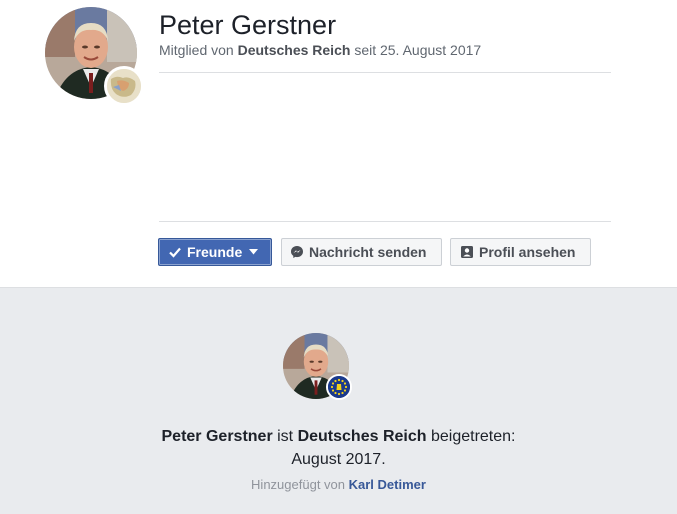 Image resolution: width=677 pixels, height=514 pixels. I want to click on added-by-link: Karl Detimer, so click(387, 484).